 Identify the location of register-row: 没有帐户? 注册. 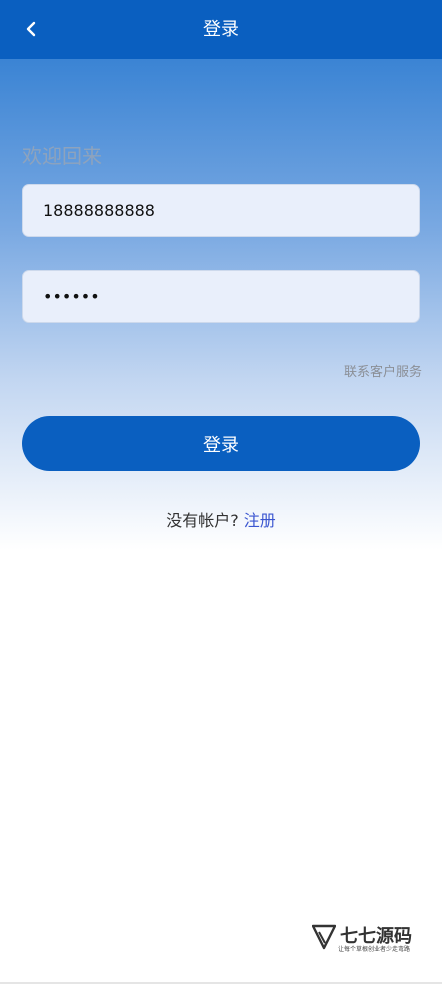
(221, 519).